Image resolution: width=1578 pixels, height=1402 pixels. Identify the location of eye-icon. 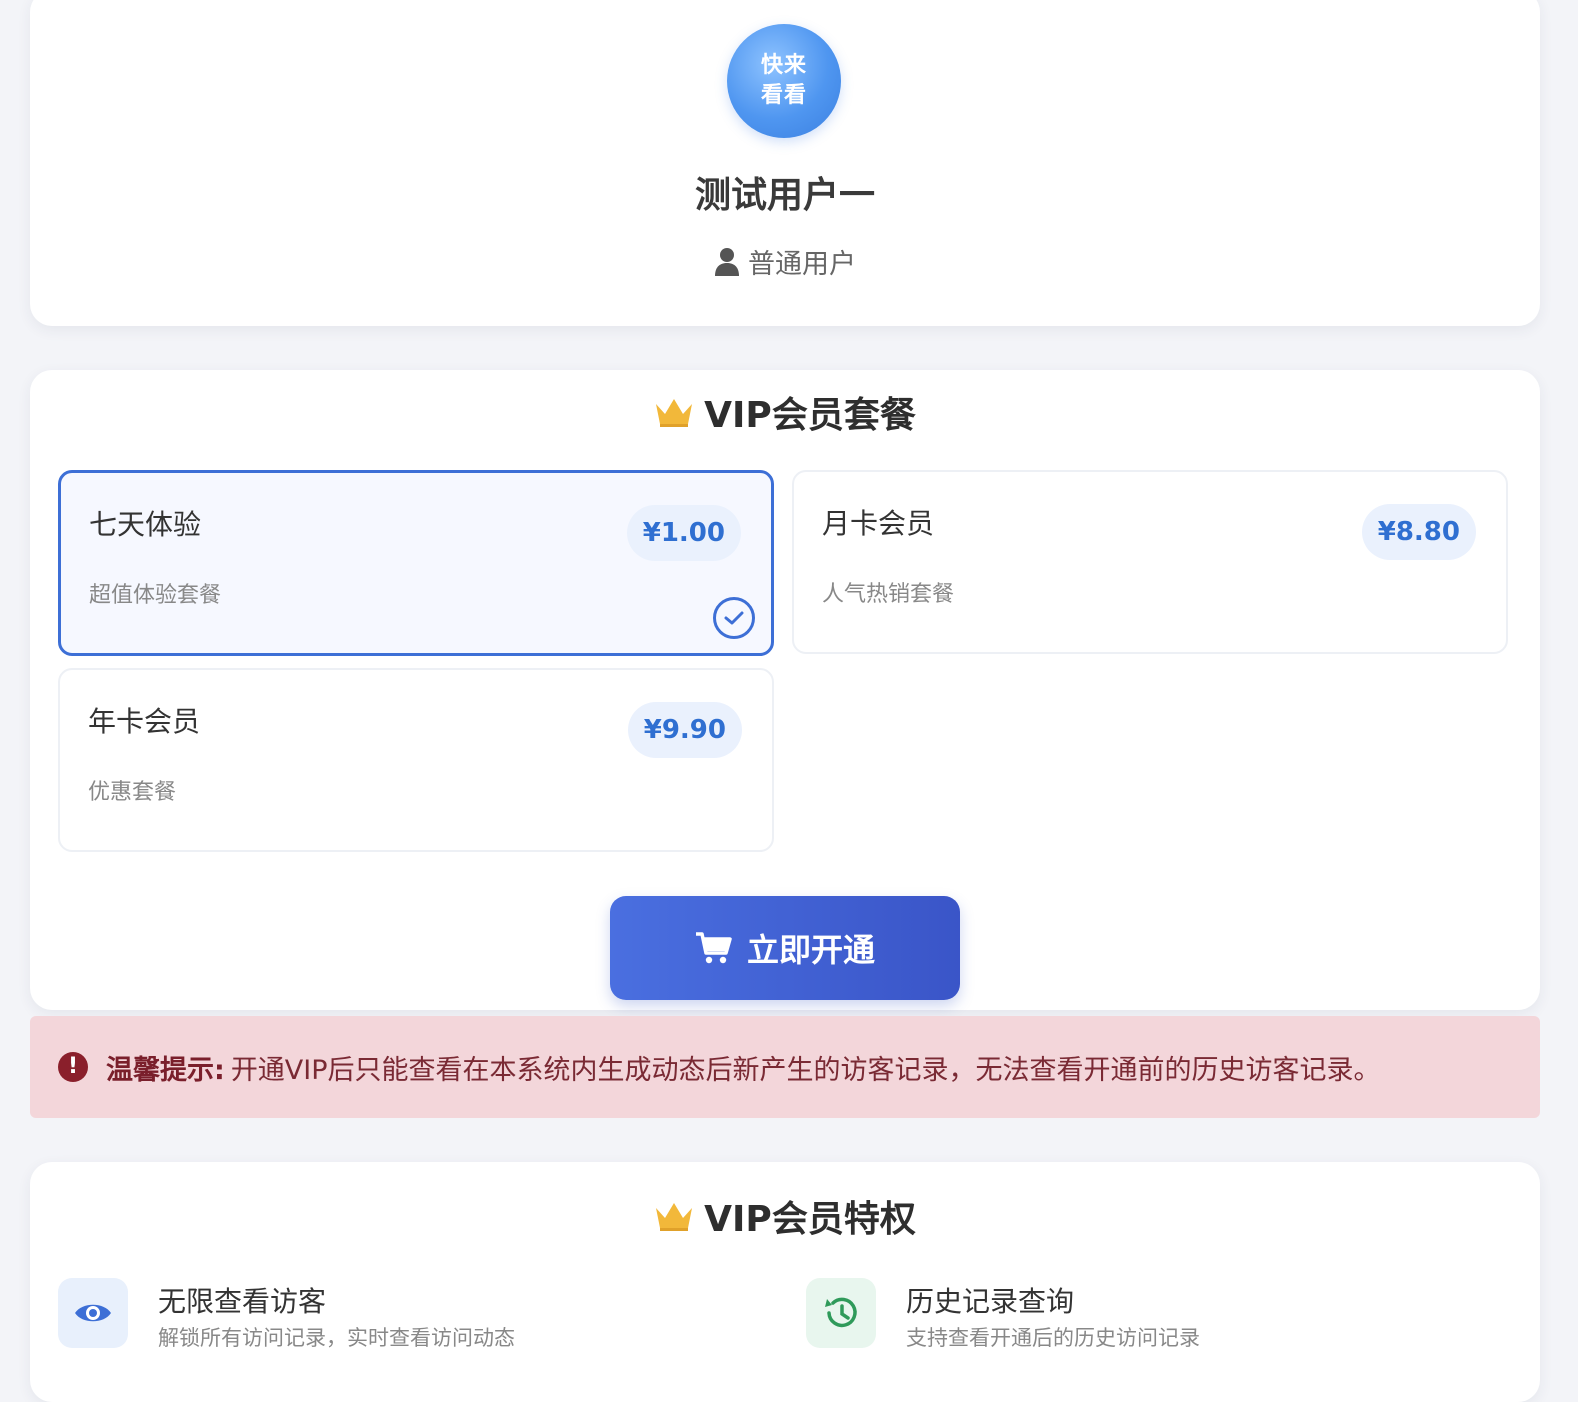
(93, 1313).